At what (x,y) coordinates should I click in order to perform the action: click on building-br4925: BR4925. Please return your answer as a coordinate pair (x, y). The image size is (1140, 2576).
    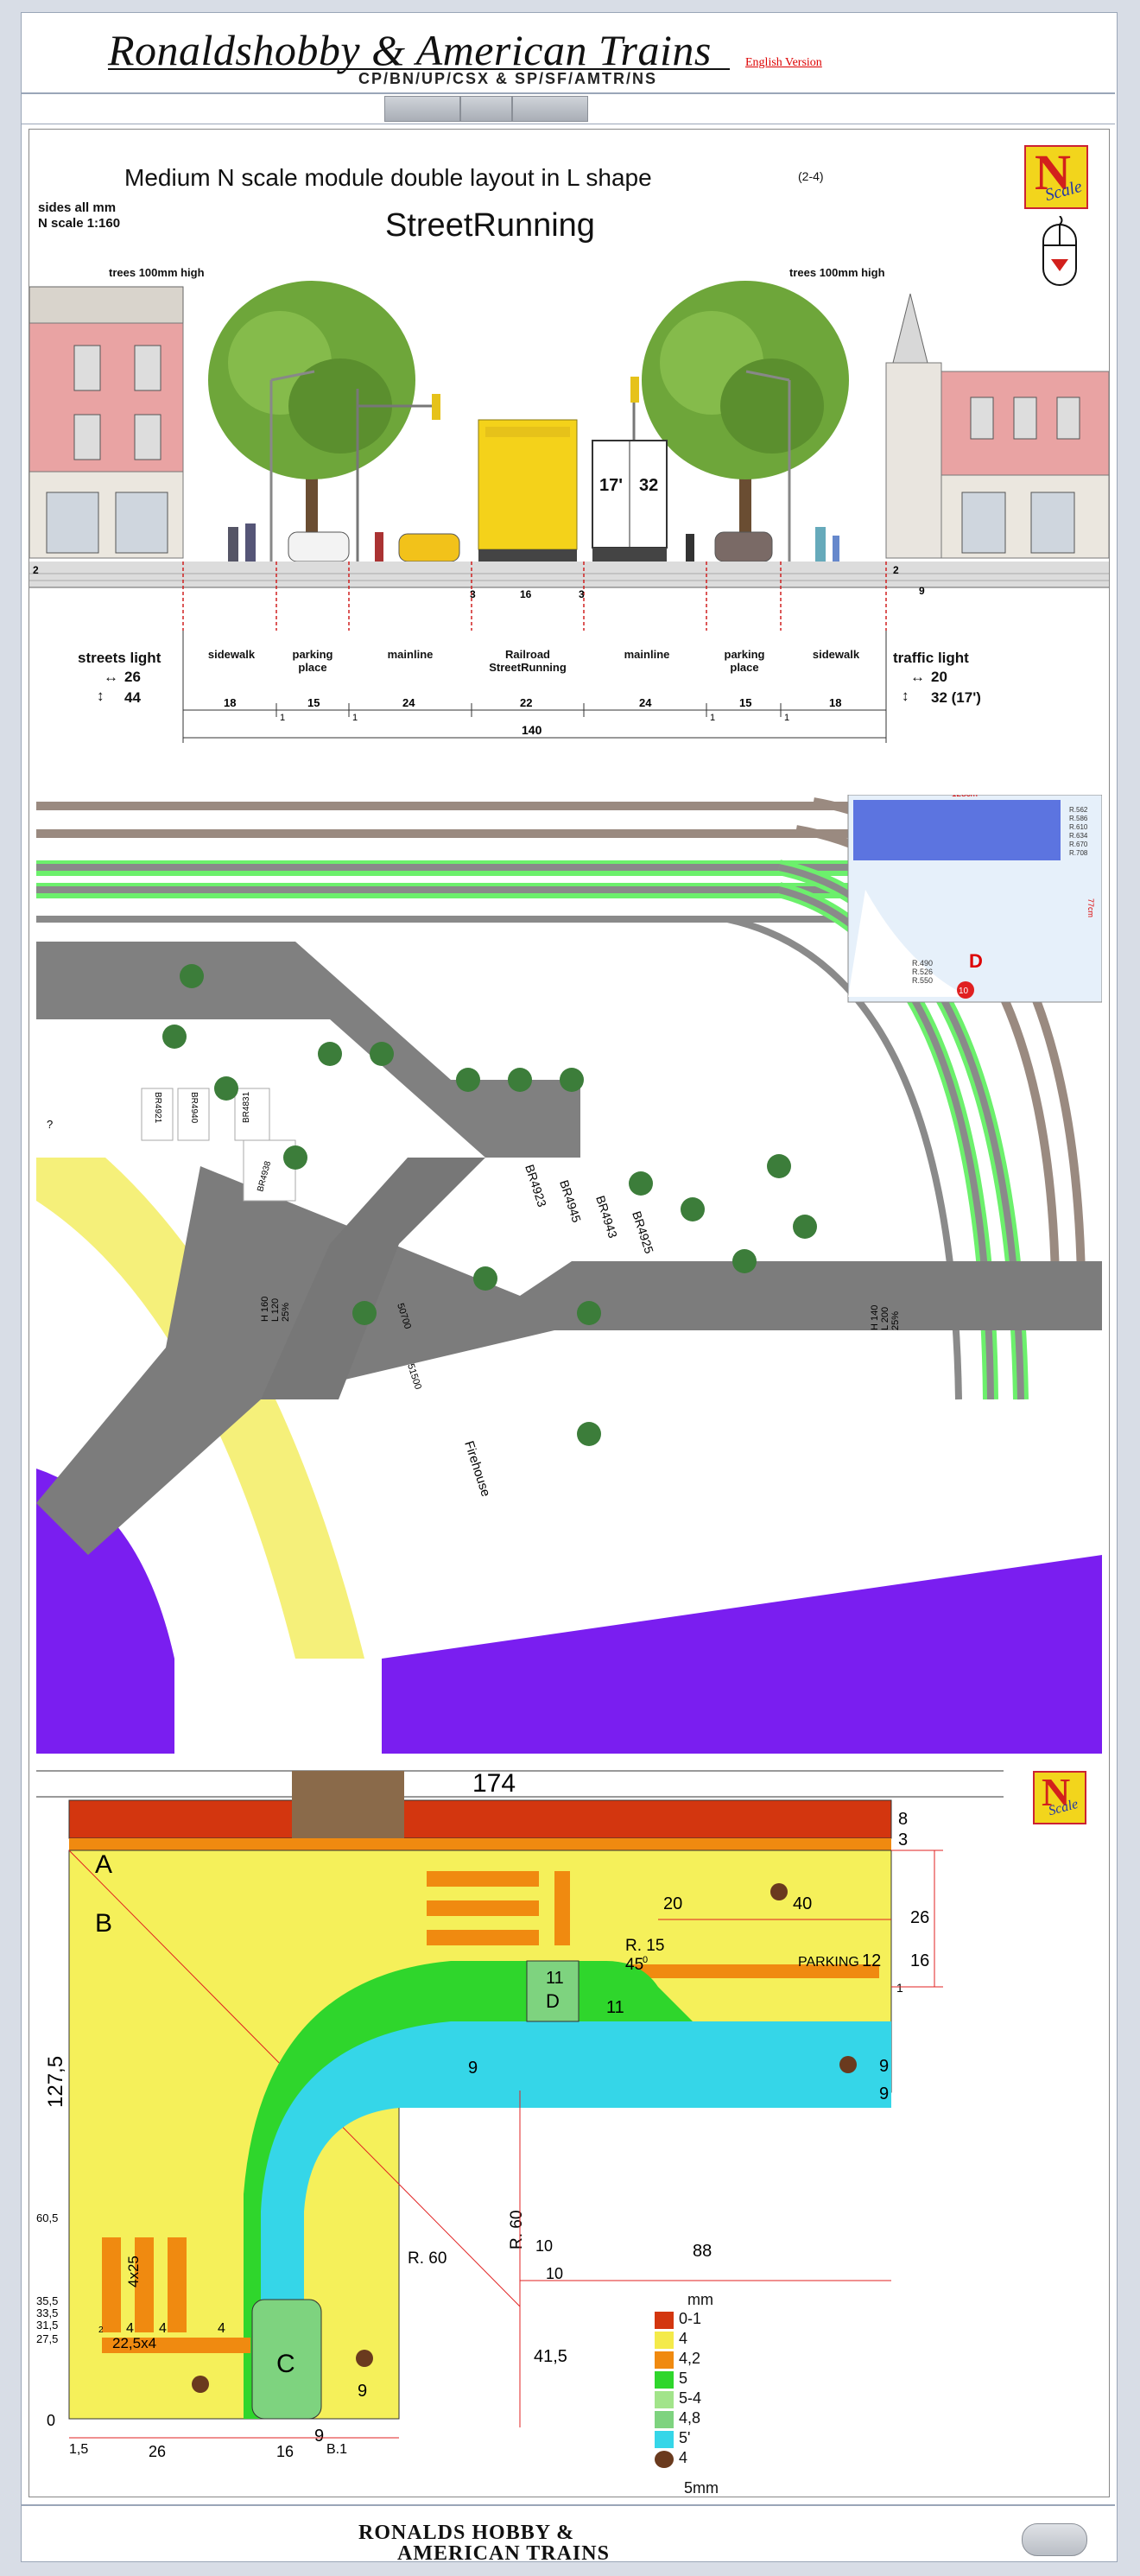
    Looking at the image, I should click on (643, 1232).